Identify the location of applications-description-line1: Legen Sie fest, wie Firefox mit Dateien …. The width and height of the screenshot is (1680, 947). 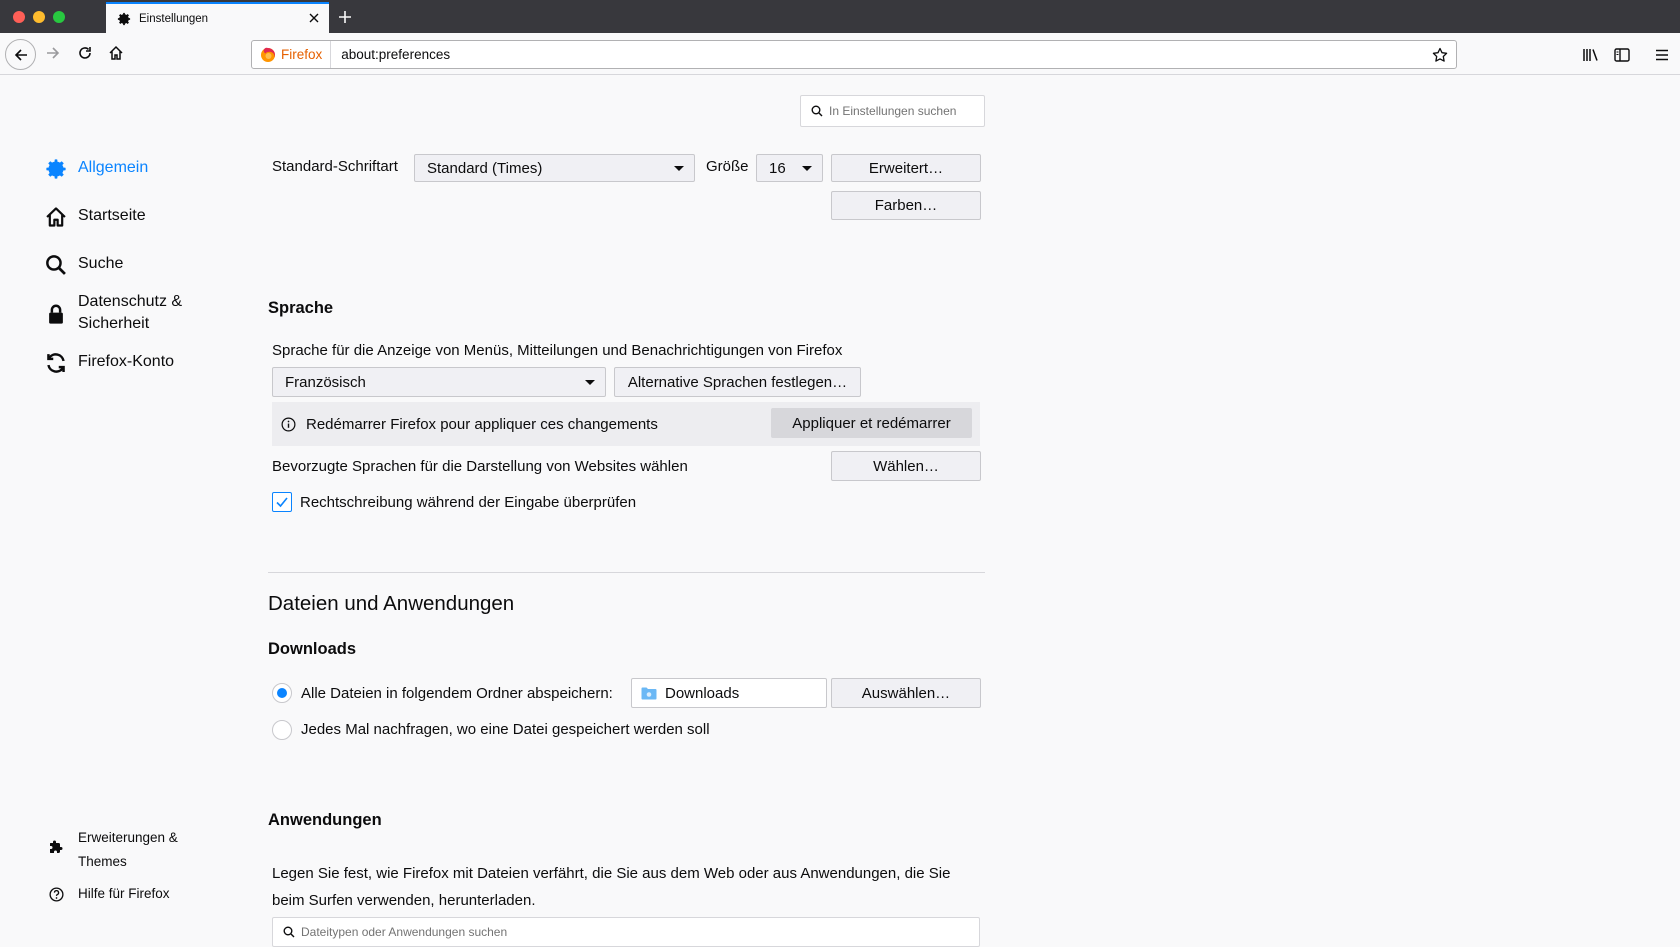
(611, 873).